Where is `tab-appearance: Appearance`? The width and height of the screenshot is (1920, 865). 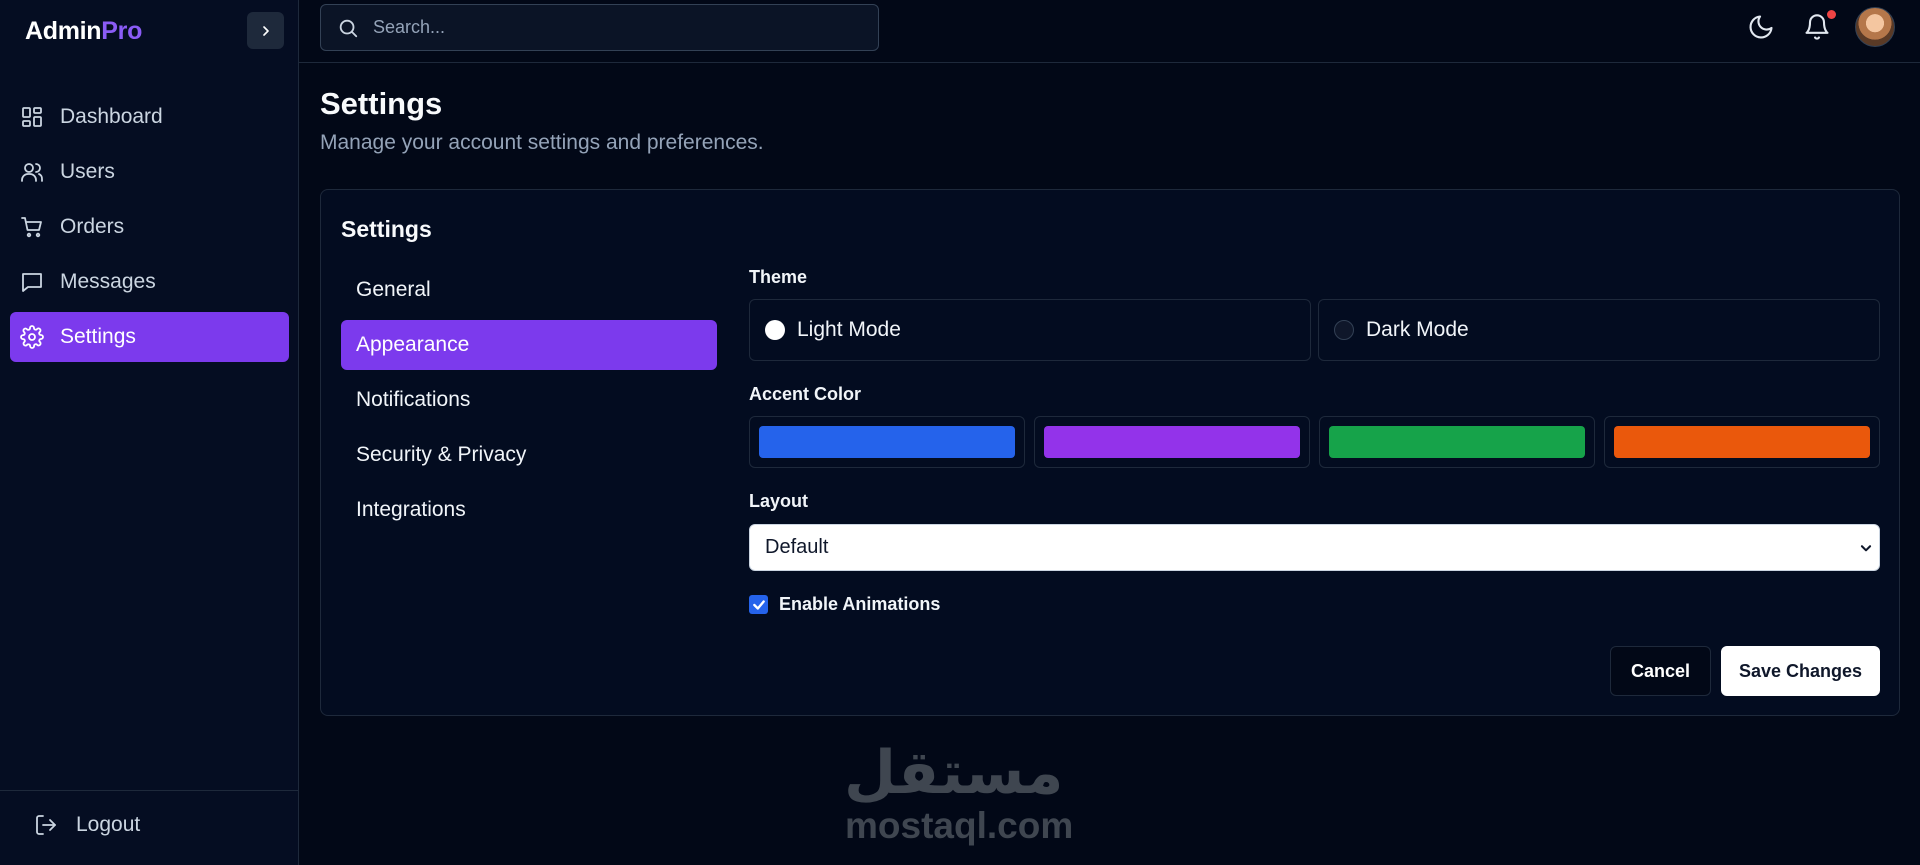 tab-appearance: Appearance is located at coordinates (529, 345).